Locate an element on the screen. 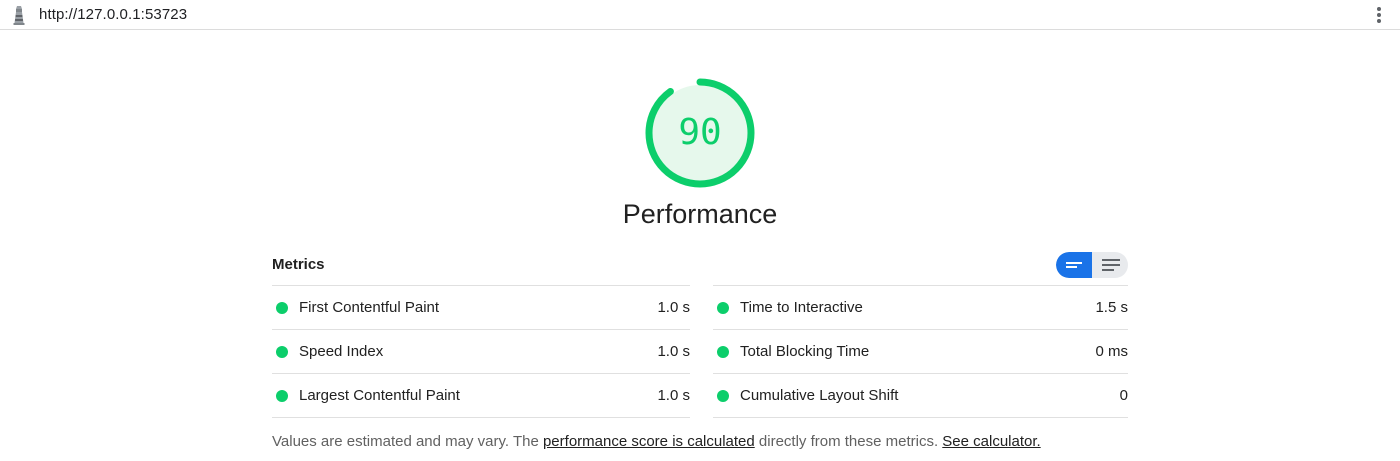 Image resolution: width=1400 pixels, height=461 pixels. footnote-middle: directly from these metrics. is located at coordinates (848, 441).